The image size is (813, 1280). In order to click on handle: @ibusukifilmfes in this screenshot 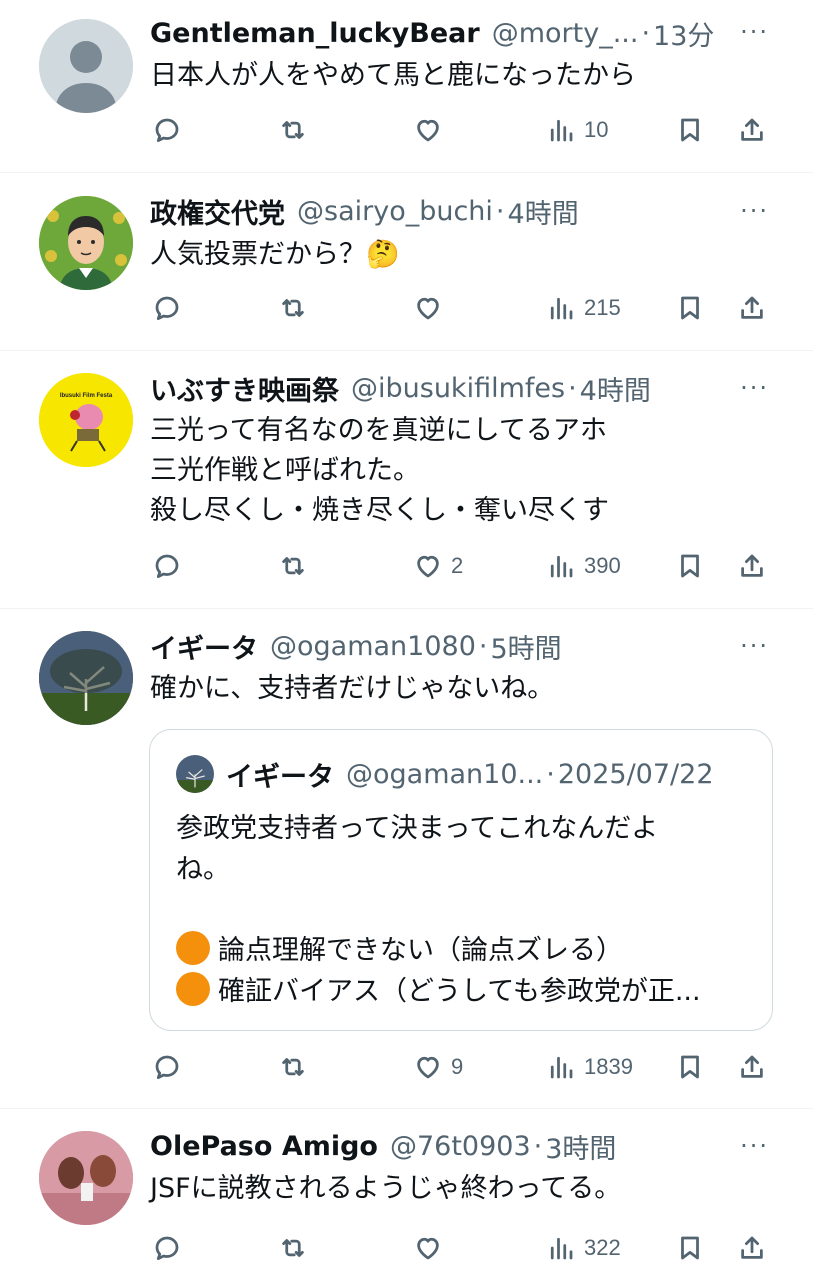, I will do `click(458, 388)`.